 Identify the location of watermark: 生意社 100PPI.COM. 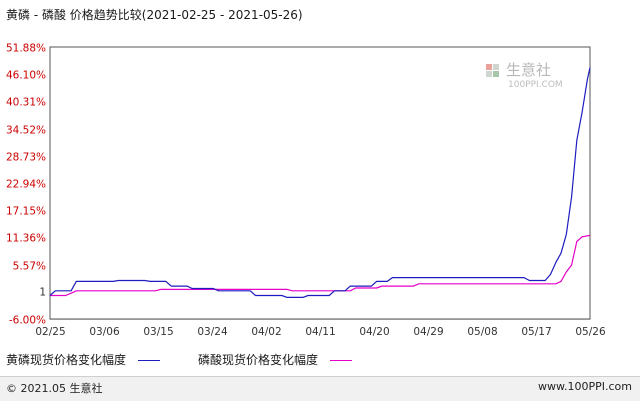
(530, 74).